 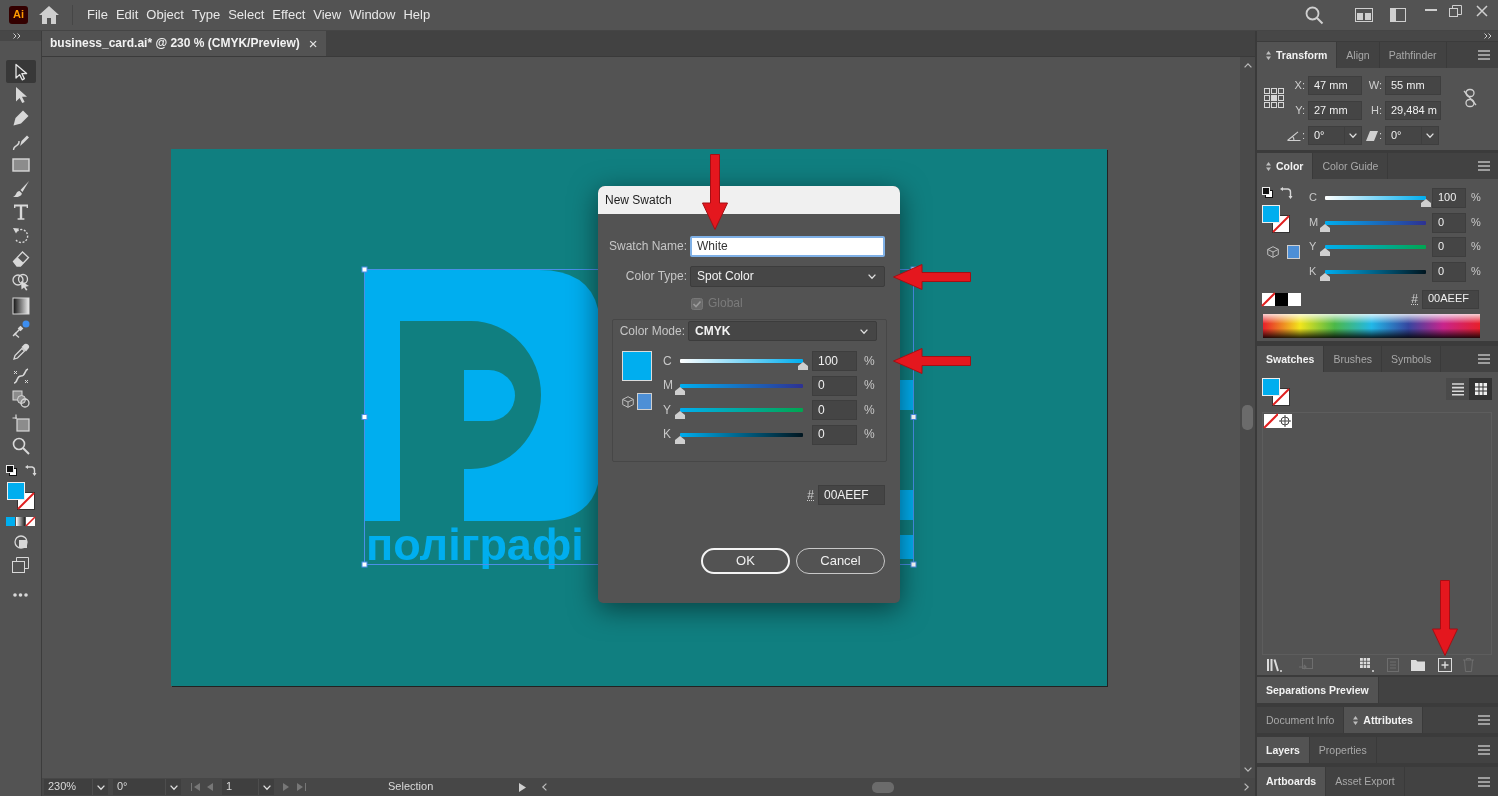 I want to click on no-fill-icon, so click(x=30, y=521).